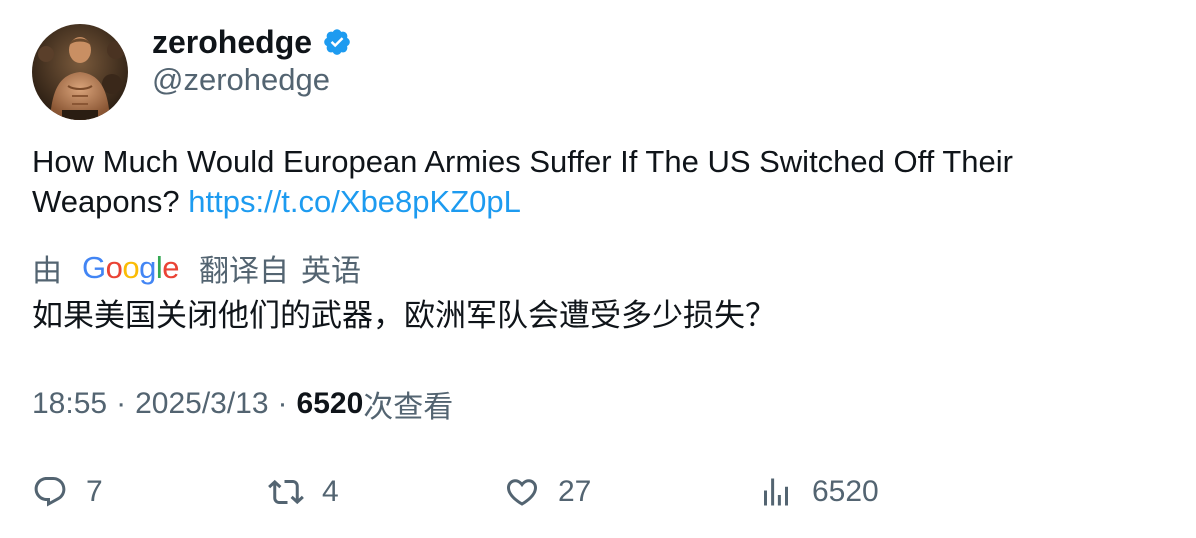 Image resolution: width=1196 pixels, height=538 pixels. I want to click on translated-from-label: 翻译自, so click(244, 271).